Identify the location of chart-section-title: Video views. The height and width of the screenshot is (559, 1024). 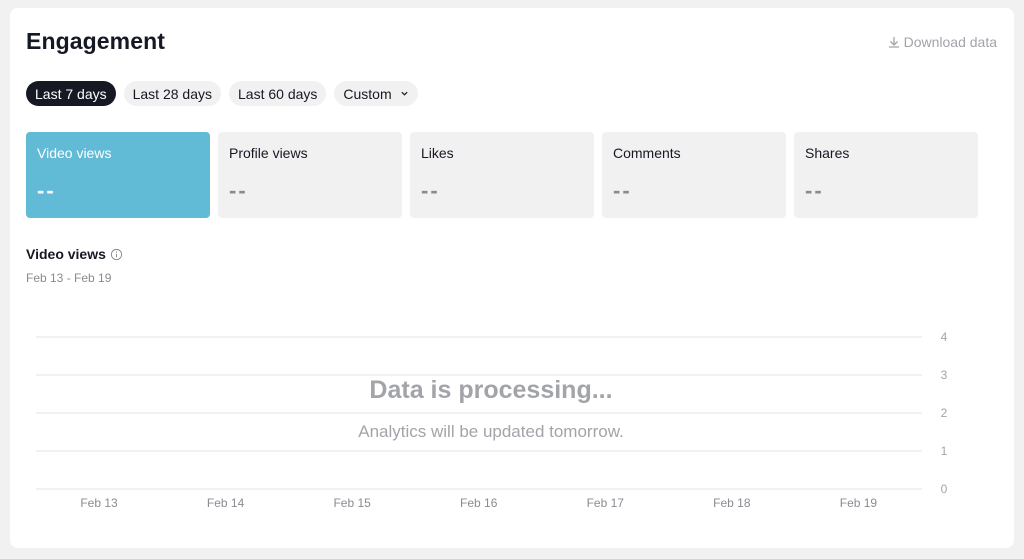
(74, 254).